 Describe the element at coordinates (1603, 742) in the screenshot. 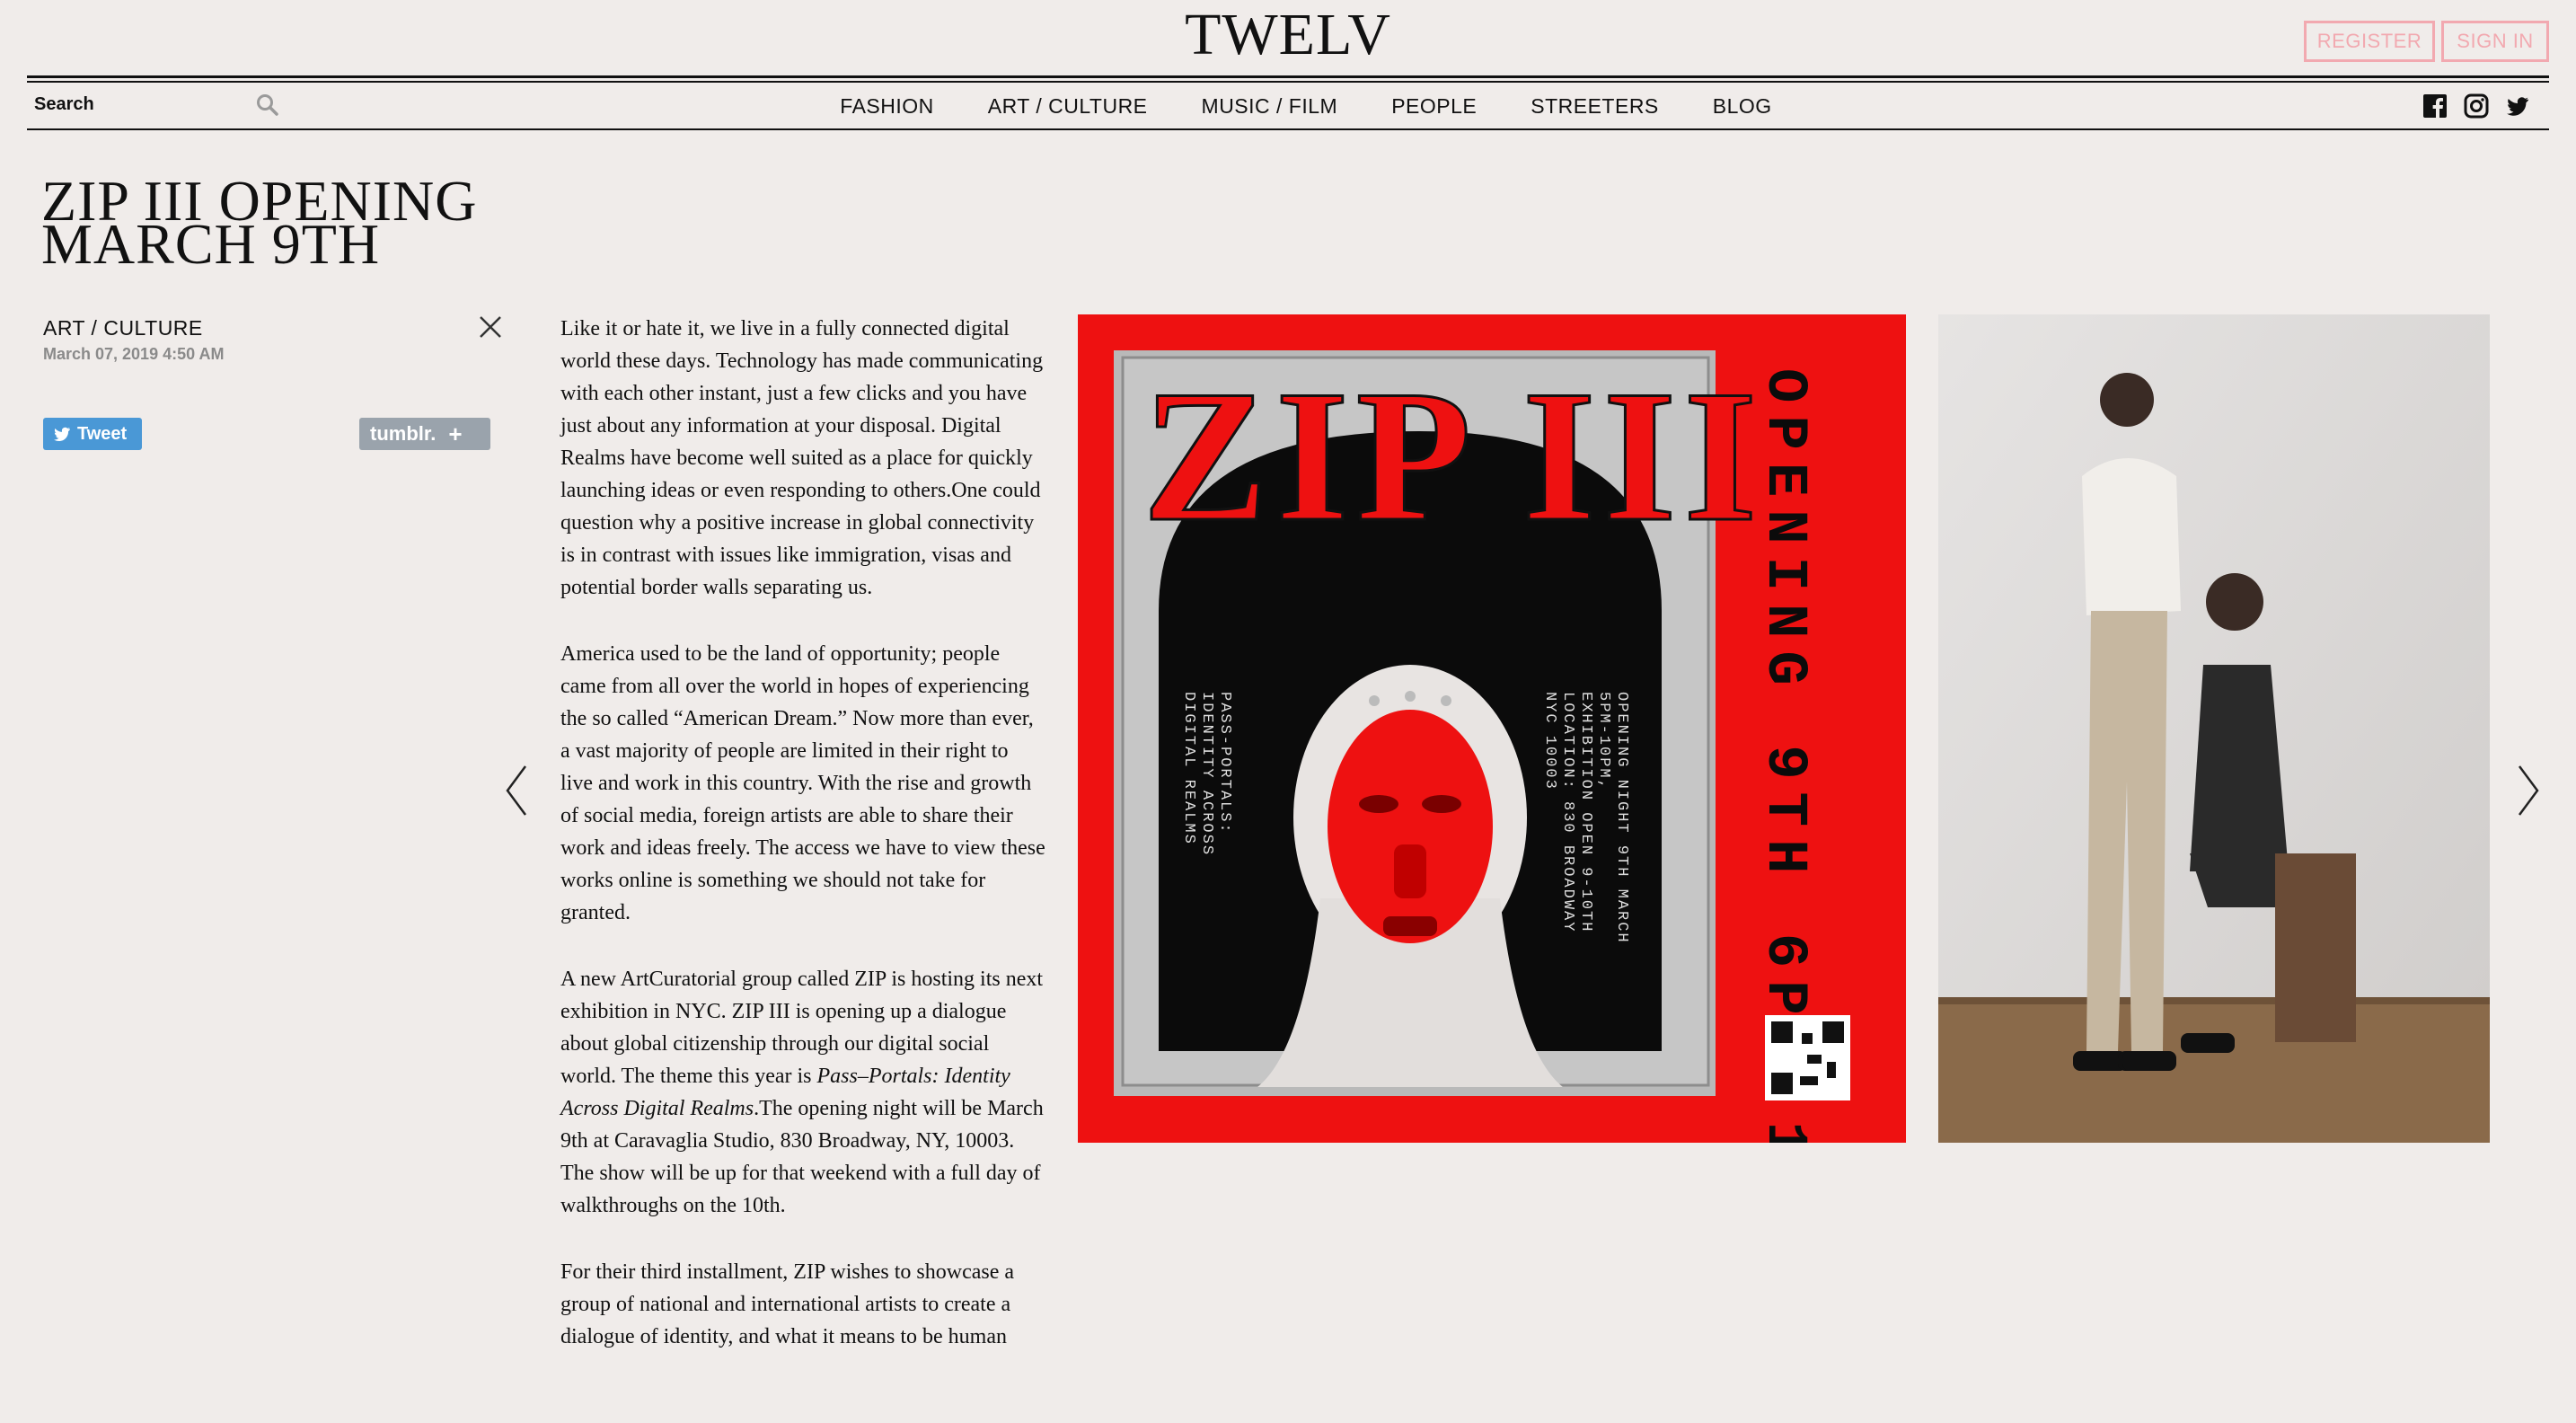

I see `svg-text: 5PM-10PM,` at that location.